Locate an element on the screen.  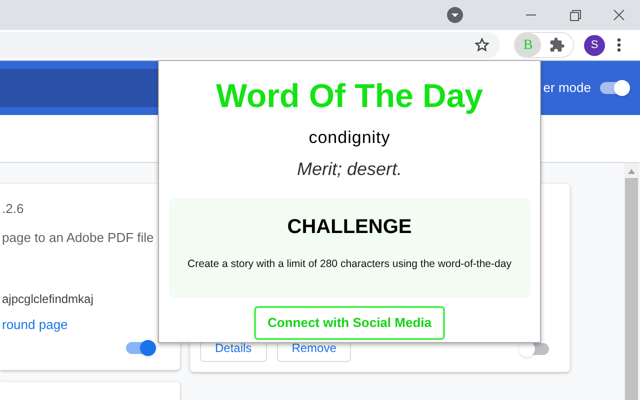
menu-icon is located at coordinates (619, 45).